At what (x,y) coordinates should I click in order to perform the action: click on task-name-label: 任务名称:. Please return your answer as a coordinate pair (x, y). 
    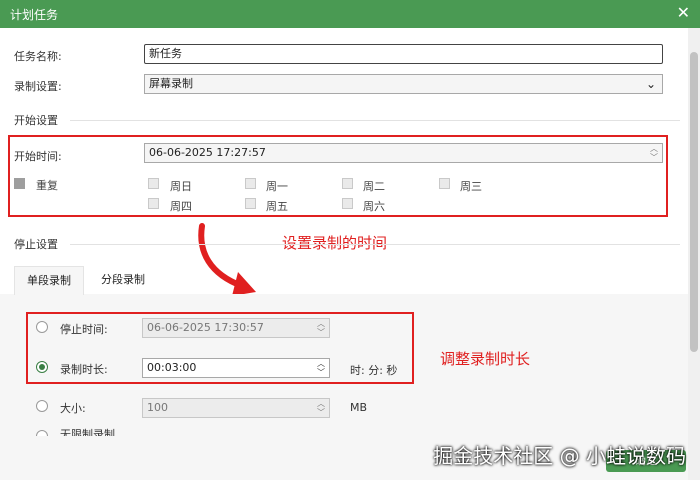
    Looking at the image, I should click on (38, 56).